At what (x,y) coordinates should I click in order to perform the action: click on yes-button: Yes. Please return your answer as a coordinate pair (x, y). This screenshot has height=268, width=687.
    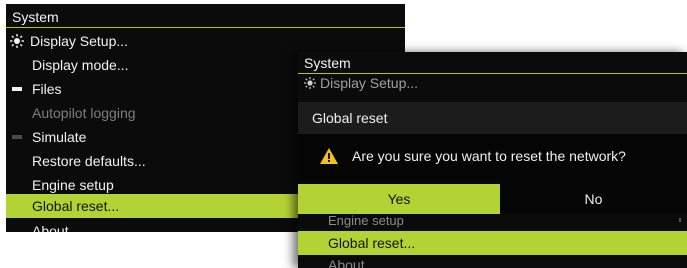
    Looking at the image, I should click on (399, 199).